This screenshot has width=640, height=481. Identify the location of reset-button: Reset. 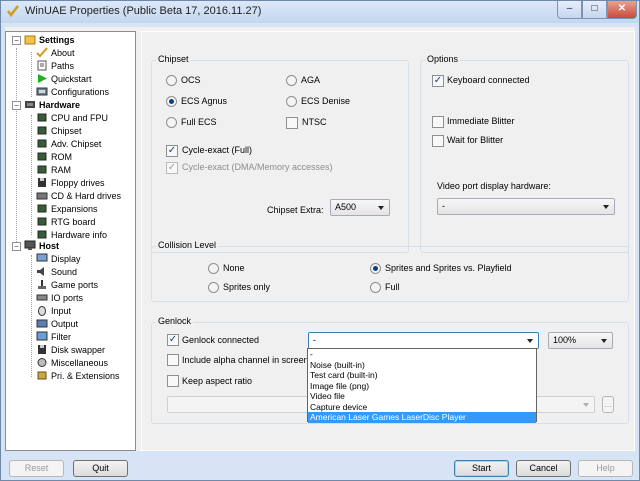
(36, 468).